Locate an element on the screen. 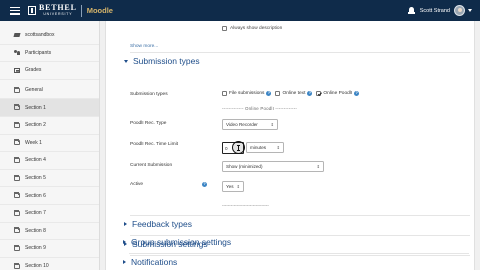 This screenshot has height=270, width=480. sidebar-item-label: Participants is located at coordinates (38, 52).